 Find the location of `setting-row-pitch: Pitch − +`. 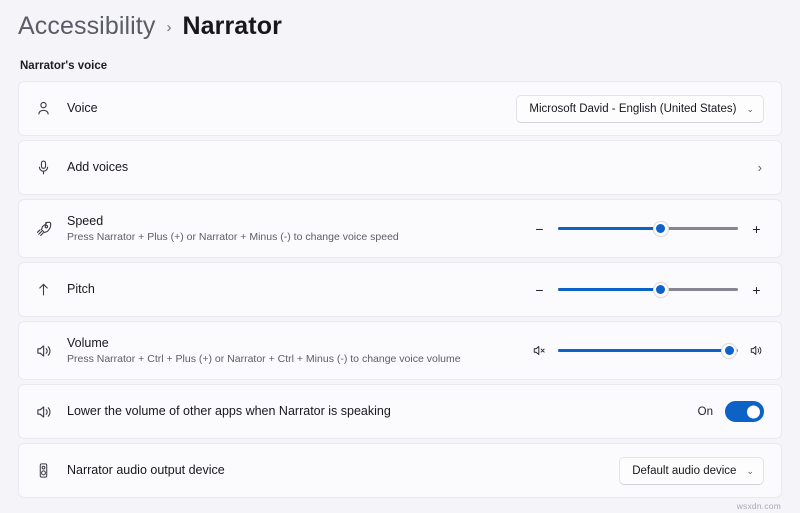

setting-row-pitch: Pitch − + is located at coordinates (400, 289).